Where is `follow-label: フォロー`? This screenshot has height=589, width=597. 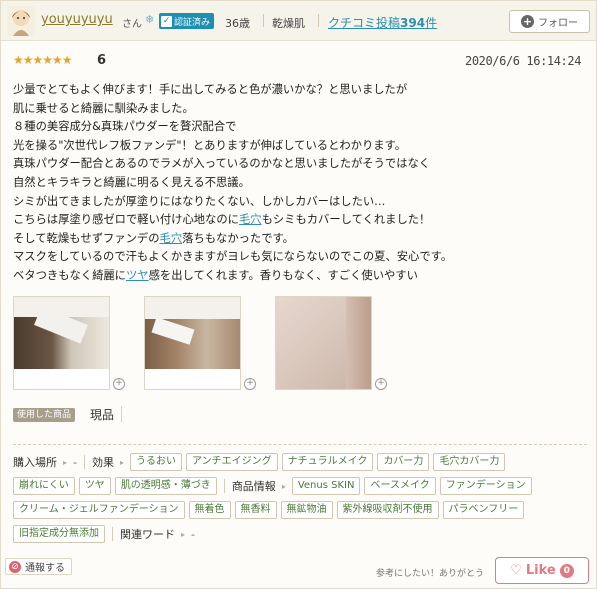 follow-label: フォロー is located at coordinates (558, 23).